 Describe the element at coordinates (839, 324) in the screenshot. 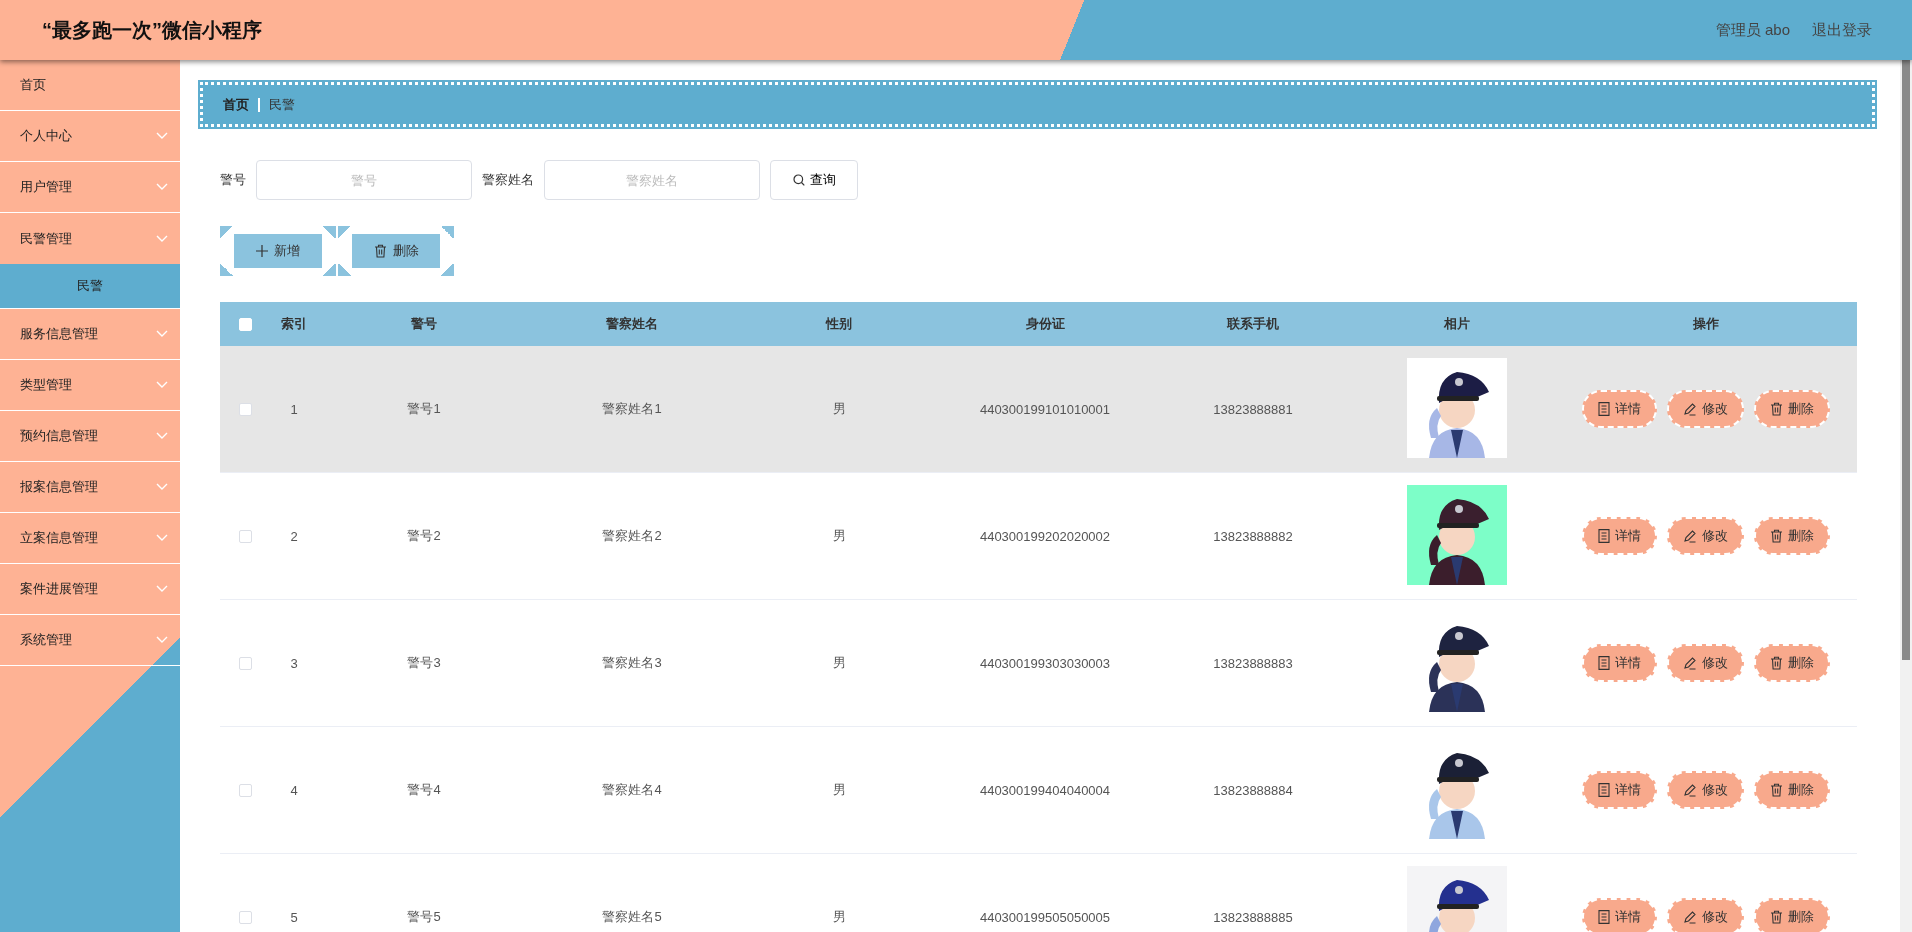

I see `column-header: 性别` at that location.